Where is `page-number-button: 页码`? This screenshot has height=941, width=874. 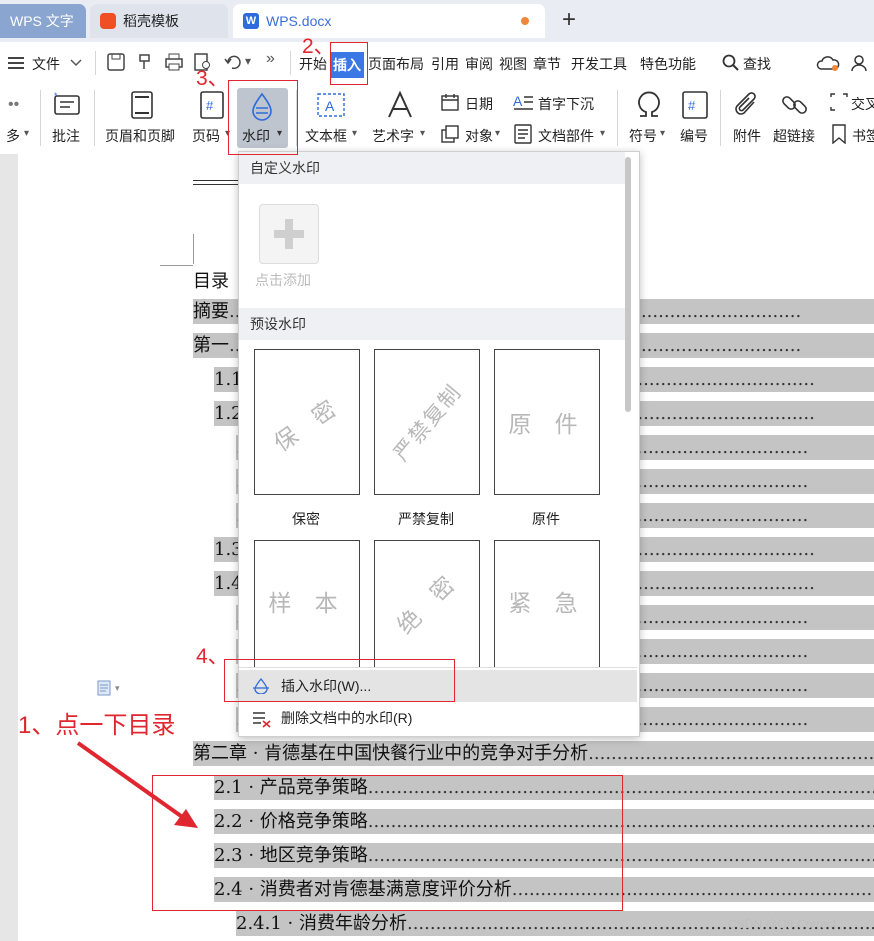
page-number-button: 页码 is located at coordinates (206, 136).